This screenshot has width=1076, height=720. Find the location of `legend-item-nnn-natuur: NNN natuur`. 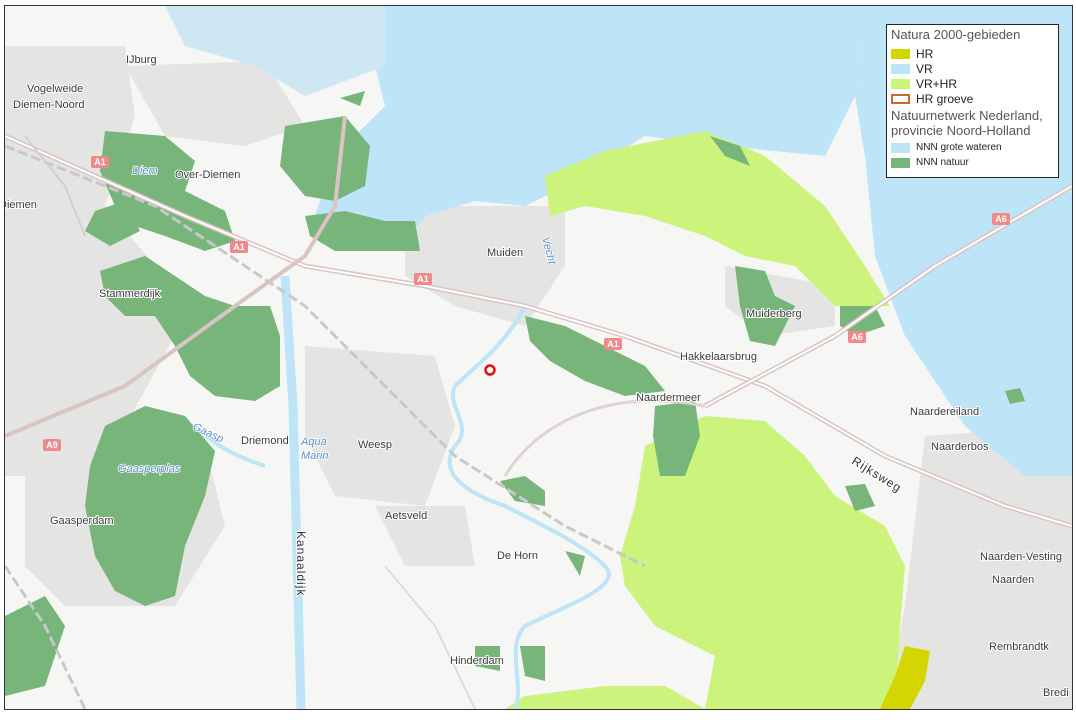

legend-item-nnn-natuur: NNN natuur is located at coordinates (972, 162).